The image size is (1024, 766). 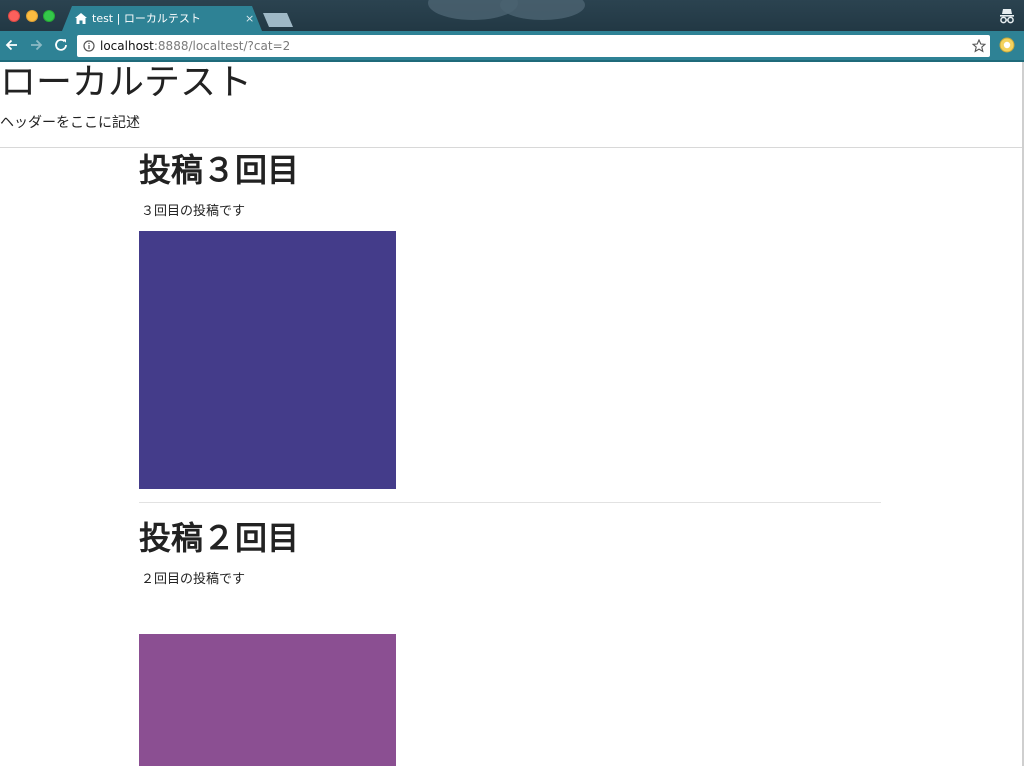 I want to click on back-icon, so click(x=12, y=45).